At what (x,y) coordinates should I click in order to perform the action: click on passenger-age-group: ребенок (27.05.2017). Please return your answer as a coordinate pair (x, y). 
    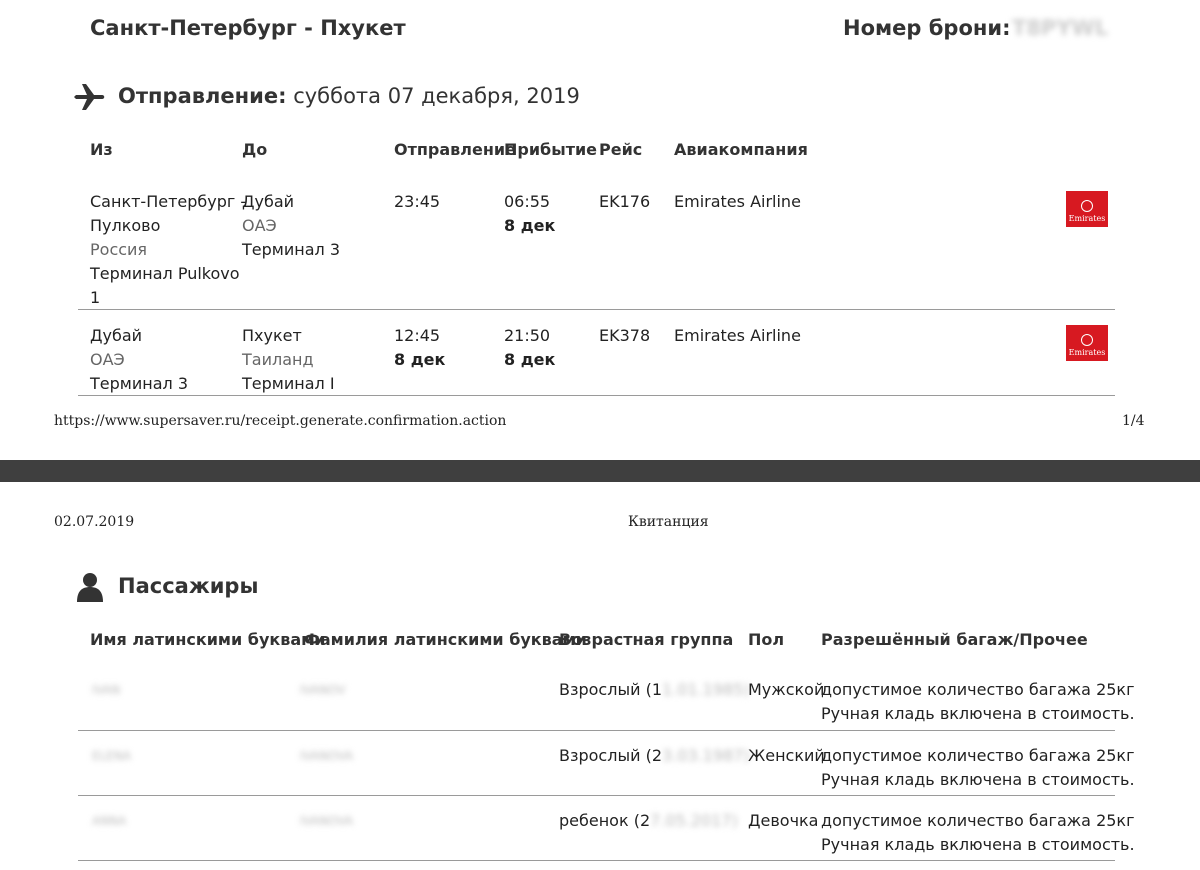
    Looking at the image, I should click on (648, 821).